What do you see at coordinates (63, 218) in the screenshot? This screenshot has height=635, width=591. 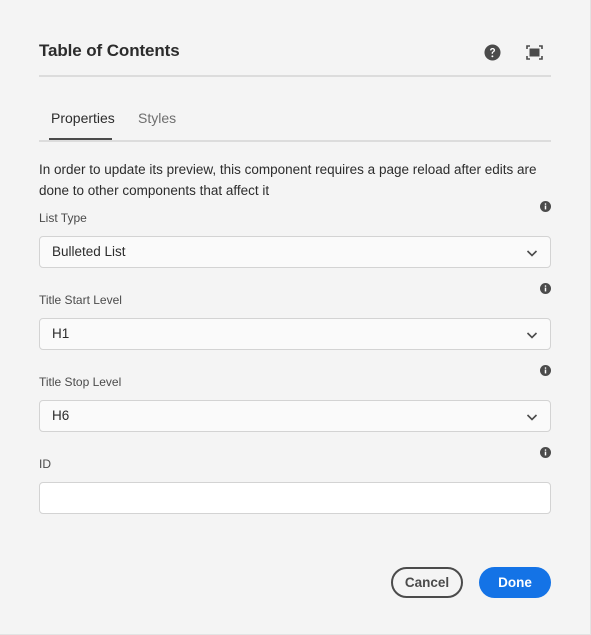 I see `list-type-label: List Type` at bounding box center [63, 218].